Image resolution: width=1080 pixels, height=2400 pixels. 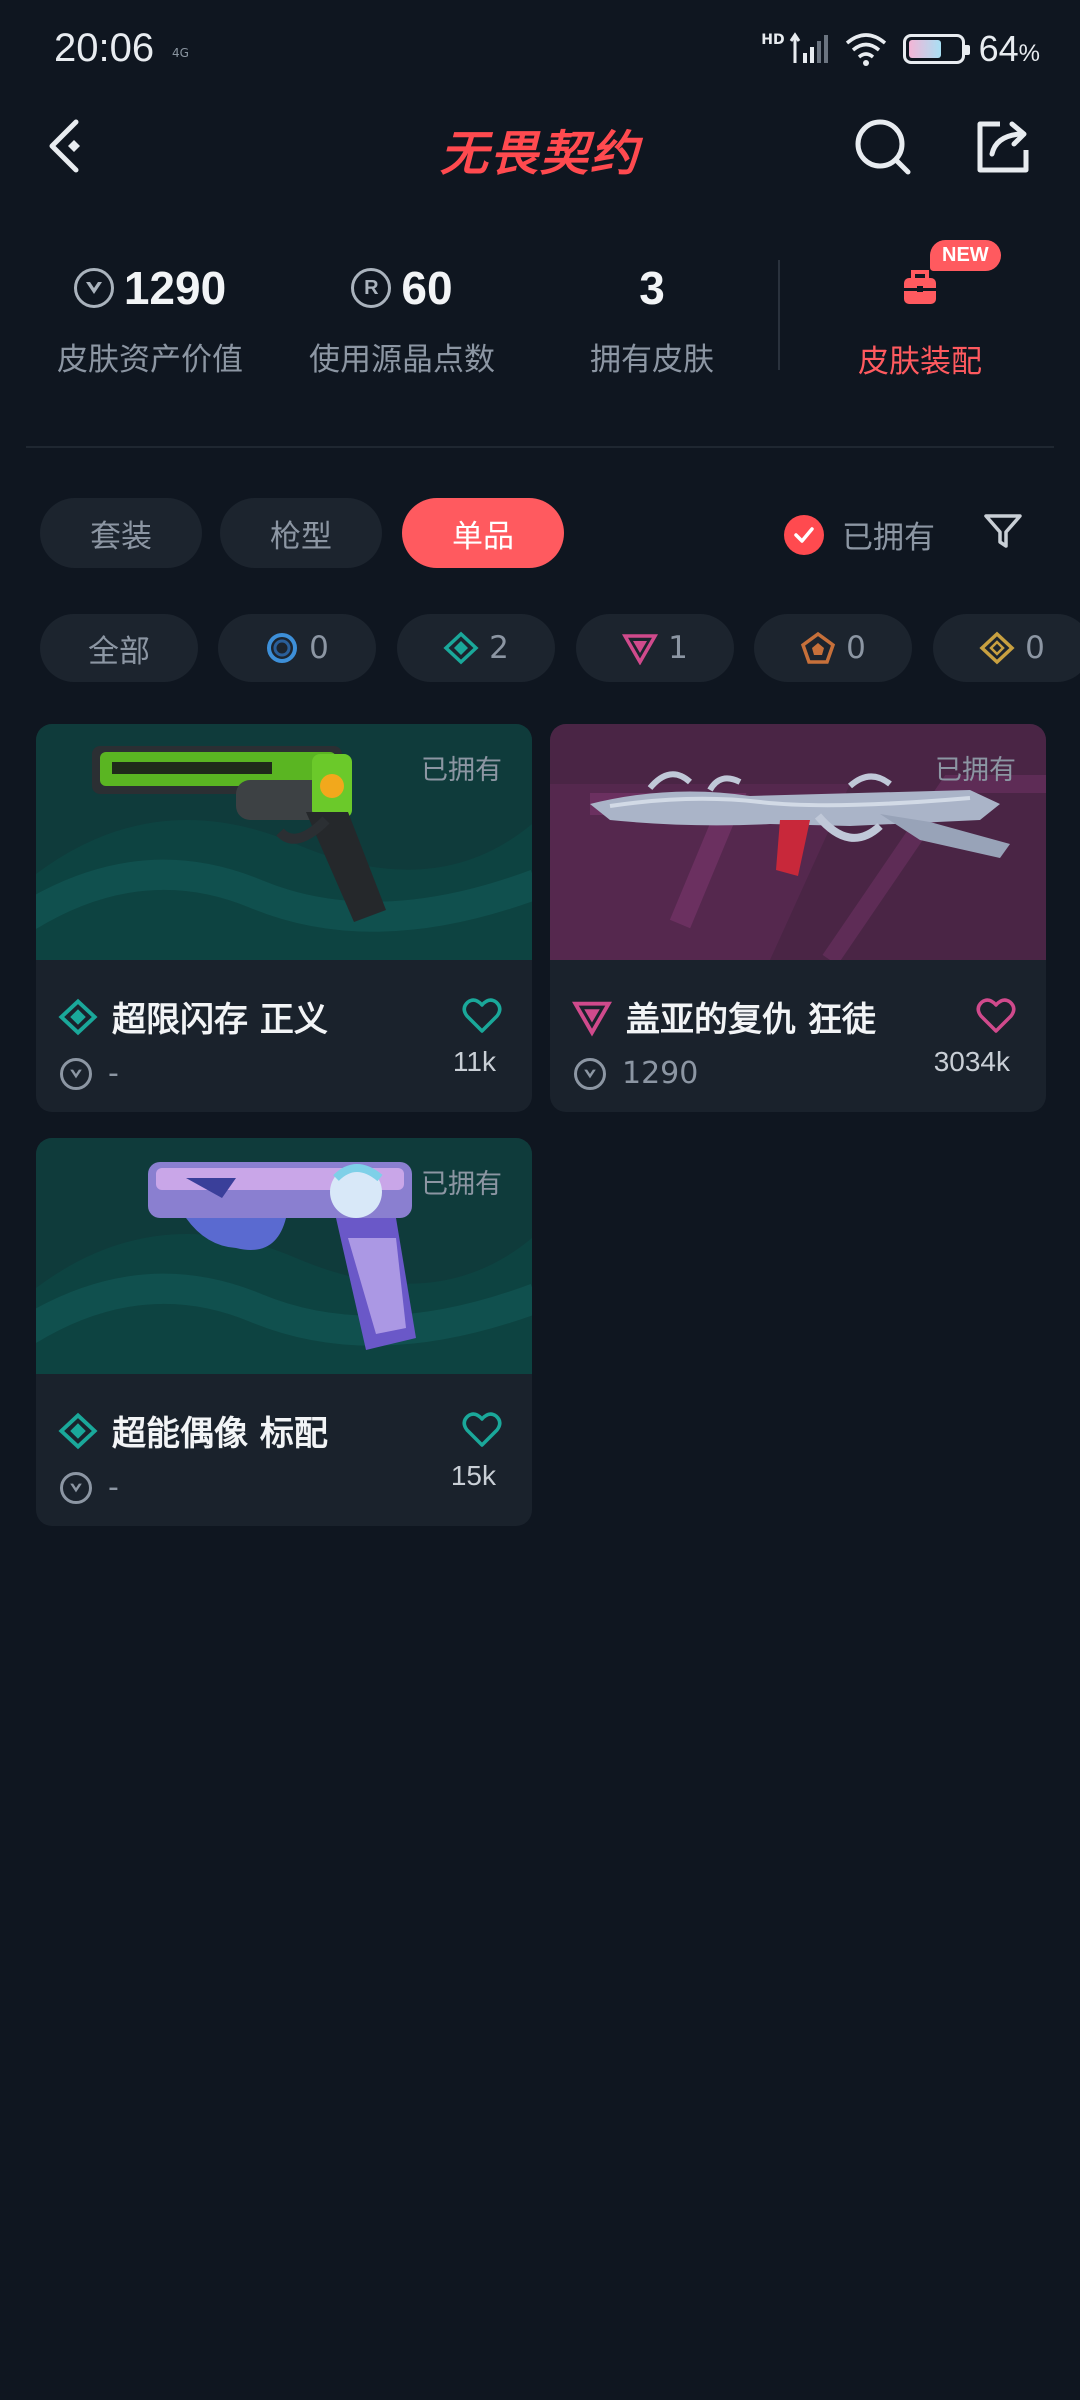 I want to click on stat-label: 皮肤资产价值, so click(x=150, y=360).